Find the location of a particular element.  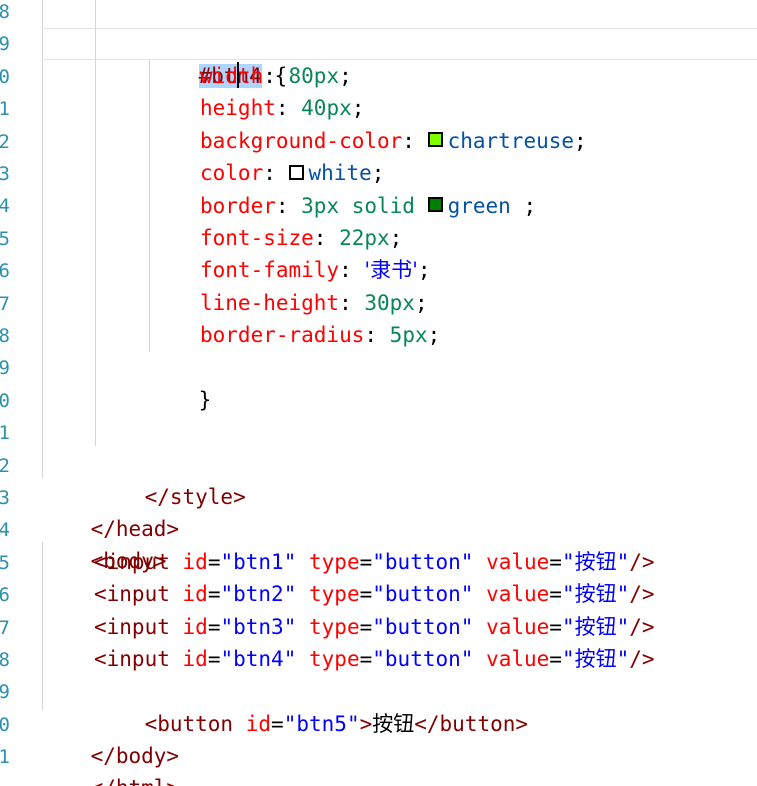

css-value: 40px is located at coordinates (326, 108).